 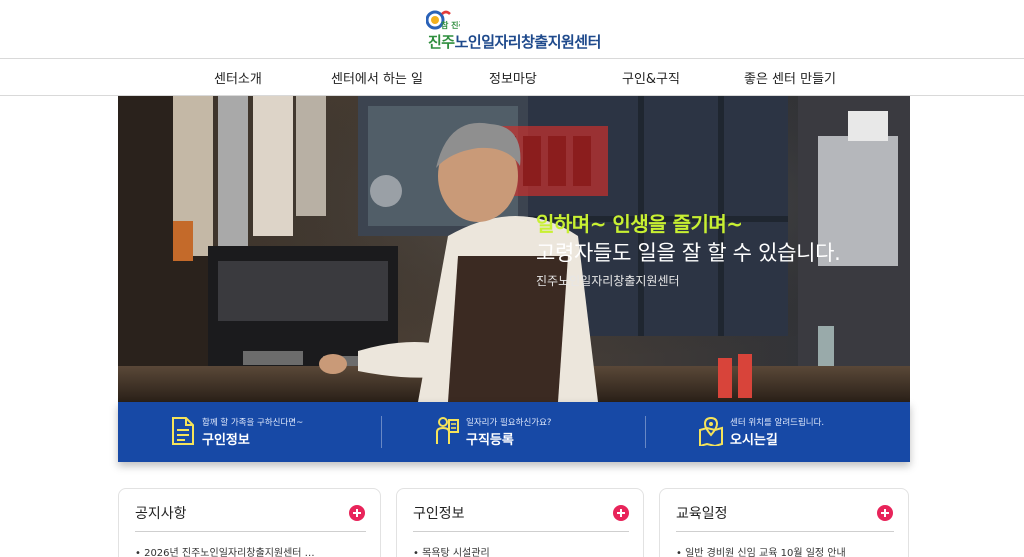 What do you see at coordinates (450, 25) in the screenshot?
I see `logo-emblem-text: 참 진주` at bounding box center [450, 25].